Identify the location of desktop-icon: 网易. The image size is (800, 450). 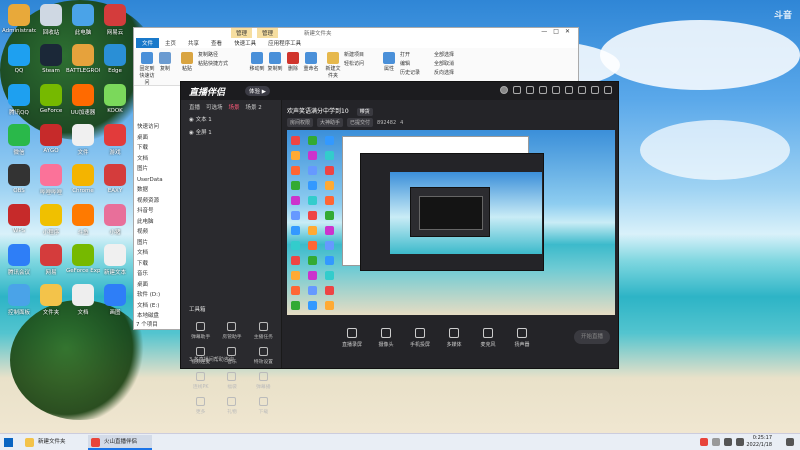
(51, 263).